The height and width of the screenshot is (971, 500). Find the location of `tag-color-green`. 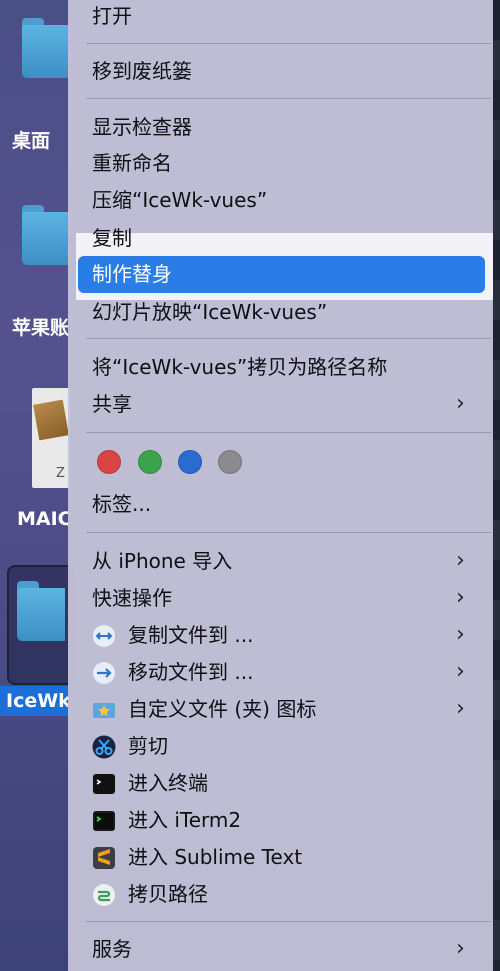

tag-color-green is located at coordinates (150, 462).